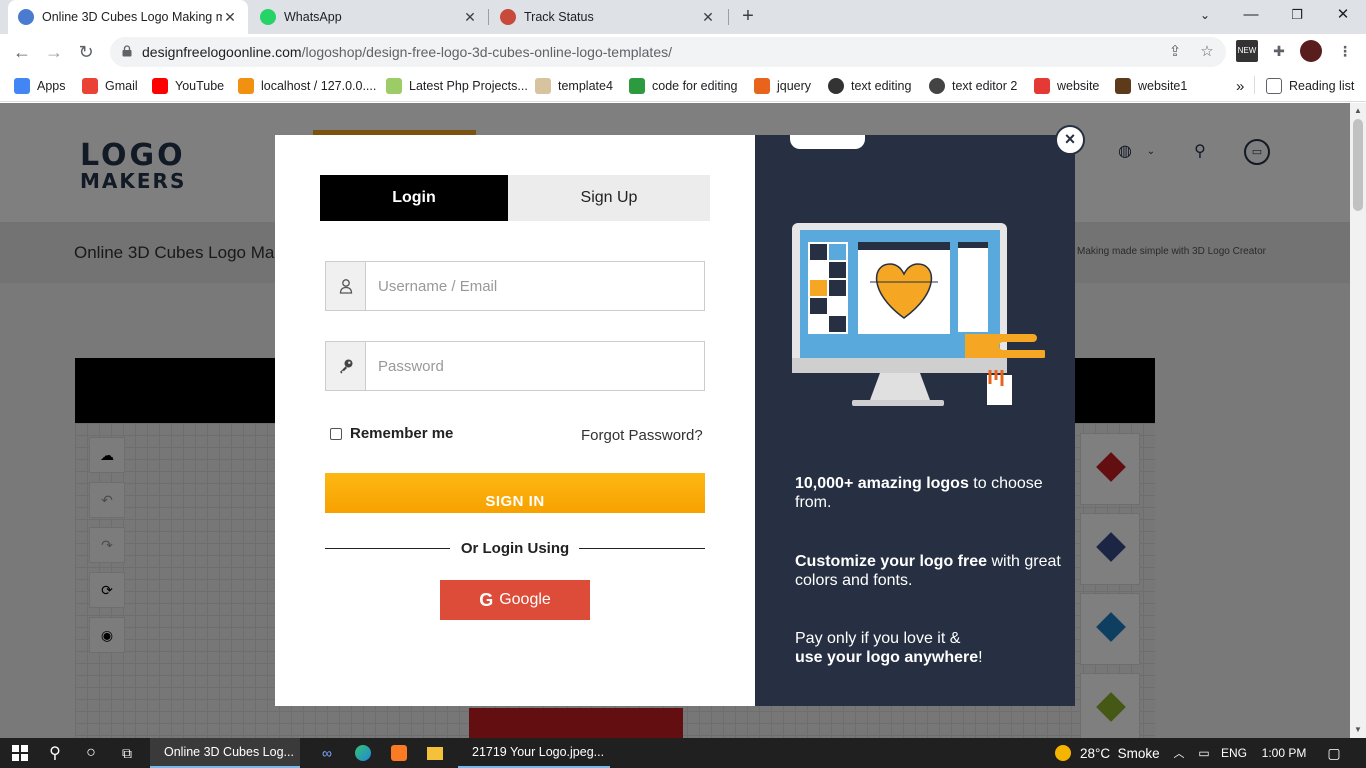  Describe the element at coordinates (515, 549) in the screenshot. I see `or-login-divider: Or Login Using` at that location.